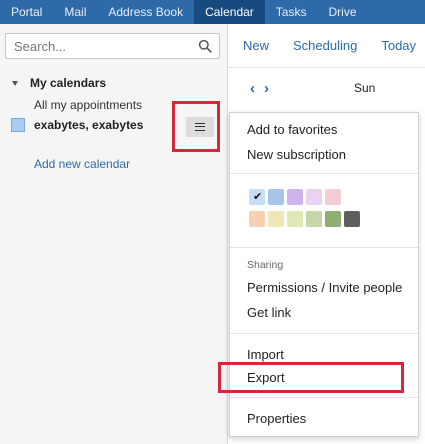 This screenshot has height=444, width=425. I want to click on menu-import: Import, so click(265, 354).